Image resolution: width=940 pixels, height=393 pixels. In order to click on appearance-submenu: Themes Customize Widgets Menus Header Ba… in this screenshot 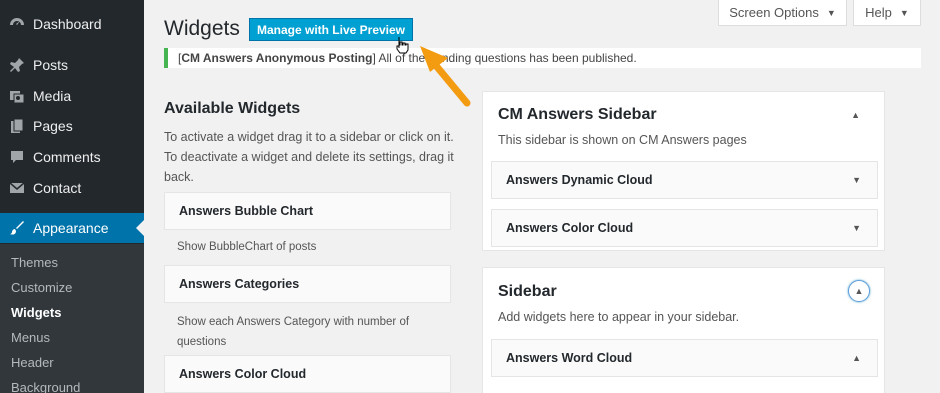, I will do `click(72, 318)`.